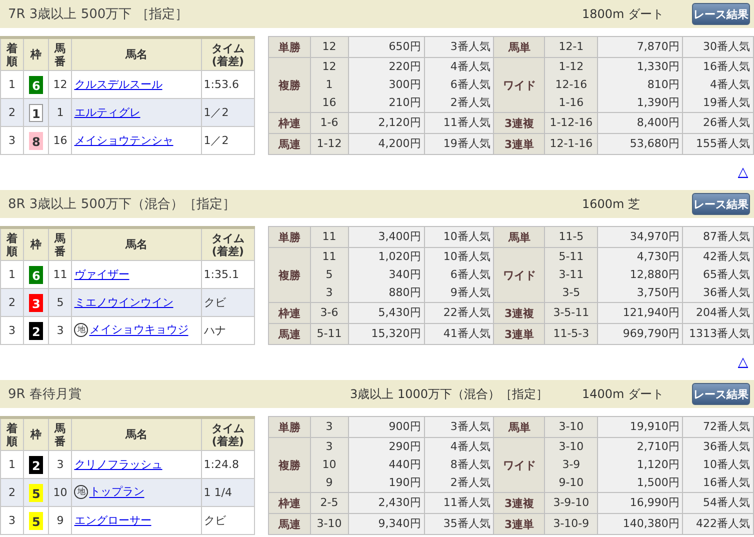 The image size is (754, 537). What do you see at coordinates (663, 85) in the screenshot?
I see `payout-amount: 810円` at bounding box center [663, 85].